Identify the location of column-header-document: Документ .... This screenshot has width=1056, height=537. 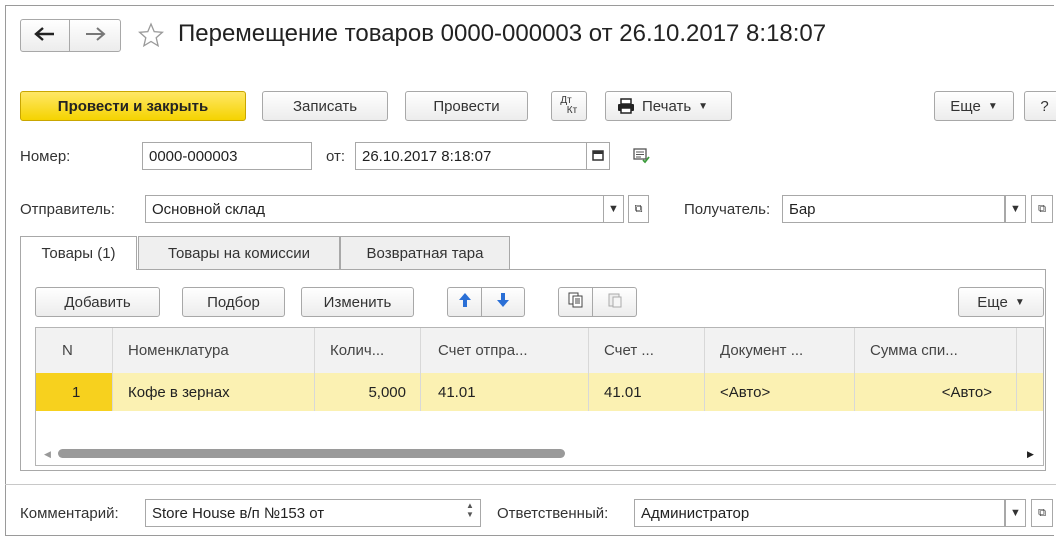
(761, 350).